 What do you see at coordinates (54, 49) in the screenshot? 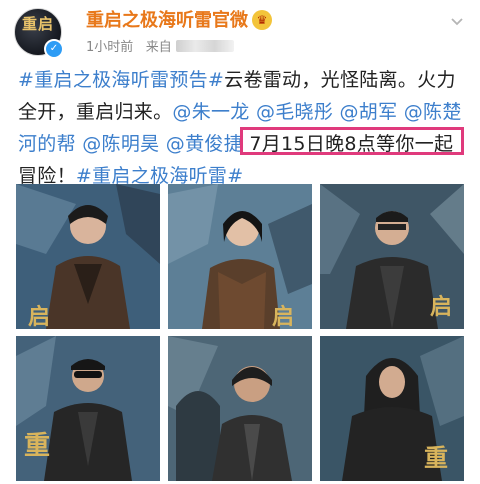
I see `verified-icon: ✓` at bounding box center [54, 49].